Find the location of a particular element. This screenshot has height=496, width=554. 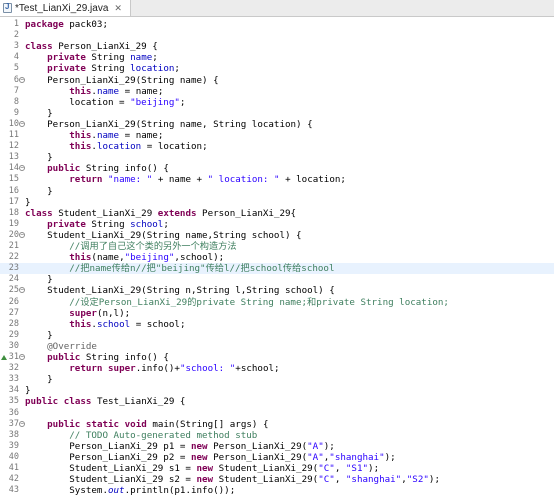

line-number: 19 is located at coordinates (13, 223).